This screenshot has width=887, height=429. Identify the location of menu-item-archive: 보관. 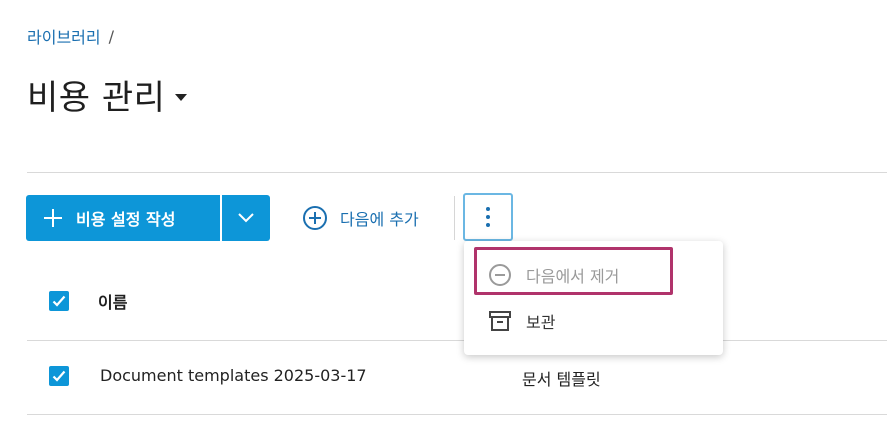
(593, 321).